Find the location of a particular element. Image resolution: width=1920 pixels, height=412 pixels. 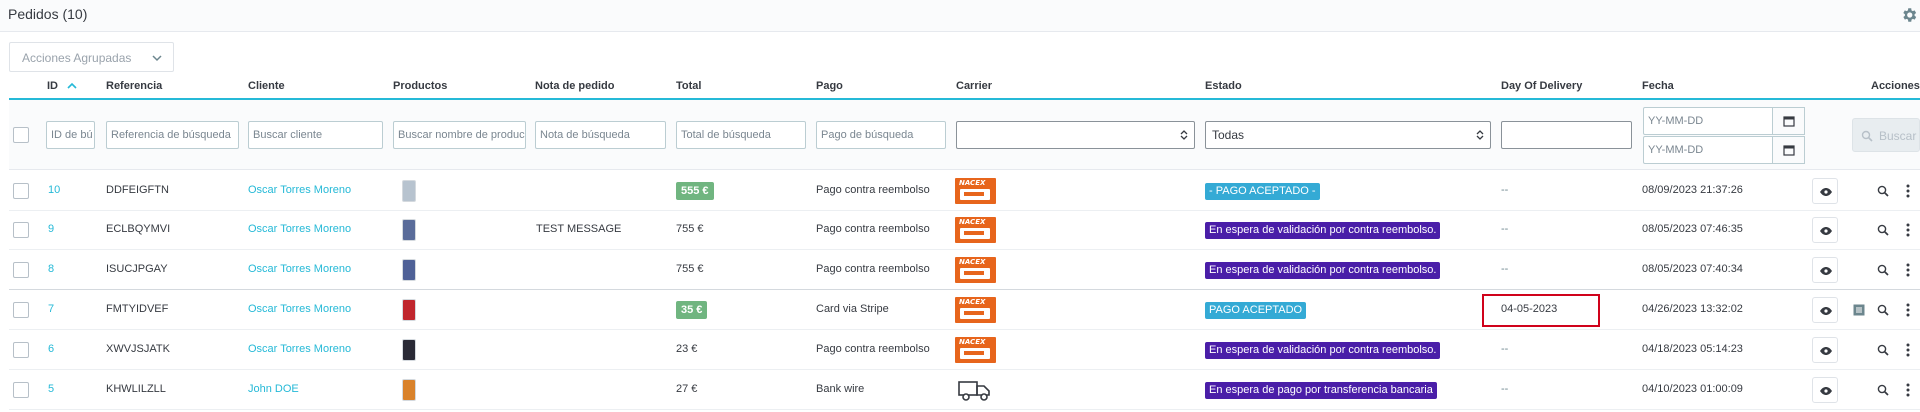

status-filter-value: Todas is located at coordinates (1228, 135).